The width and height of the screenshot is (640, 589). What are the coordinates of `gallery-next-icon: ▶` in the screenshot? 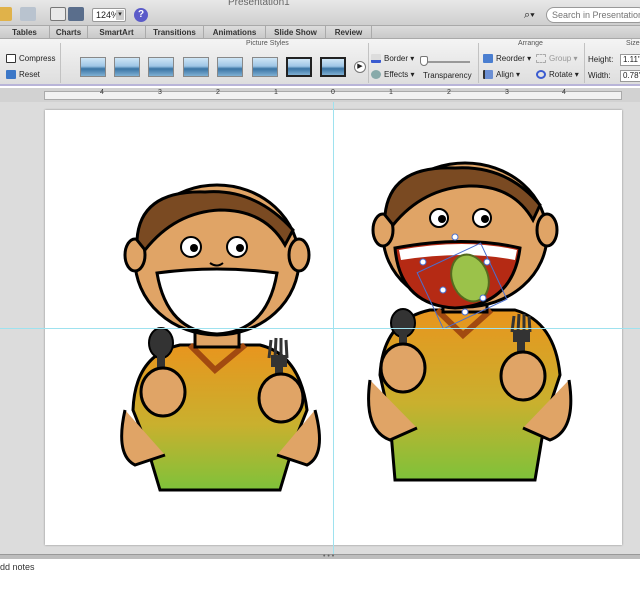 It's located at (360, 67).